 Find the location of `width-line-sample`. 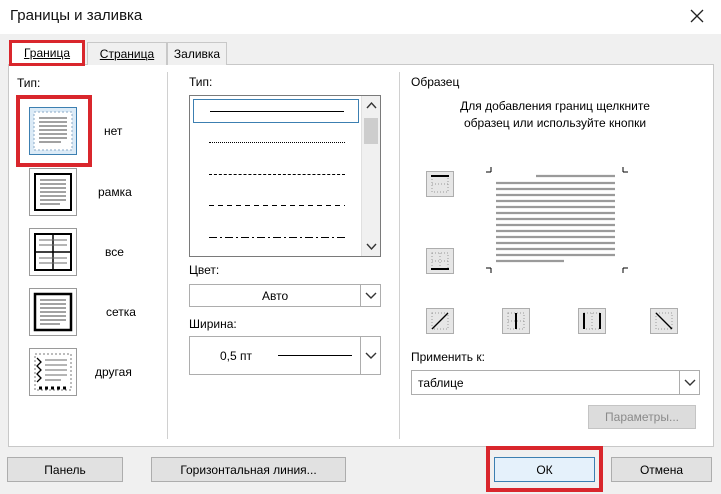

width-line-sample is located at coordinates (315, 355).